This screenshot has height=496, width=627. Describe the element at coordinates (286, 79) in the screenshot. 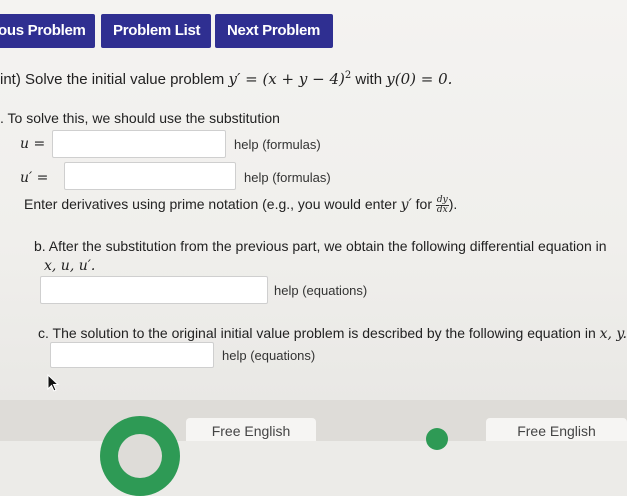

I see `problem-equation: y′ = (x + y − 4)` at that location.